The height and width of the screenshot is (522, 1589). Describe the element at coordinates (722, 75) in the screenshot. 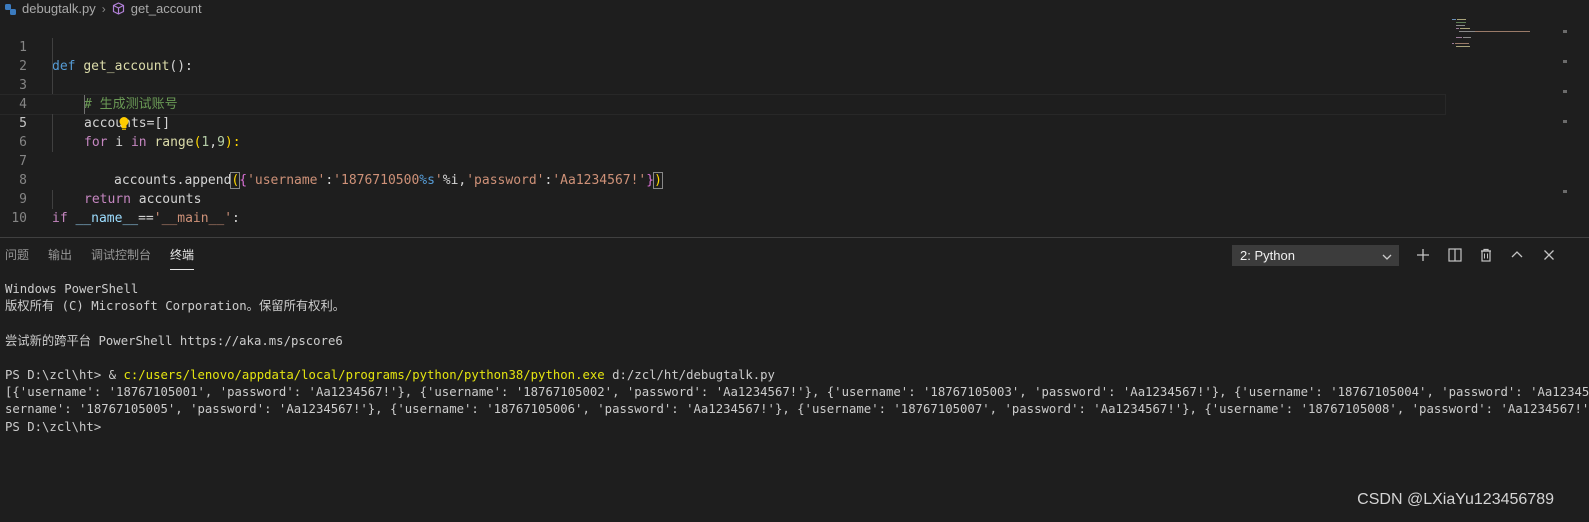

I see `code-line: 2 # 生成测试账号` at that location.